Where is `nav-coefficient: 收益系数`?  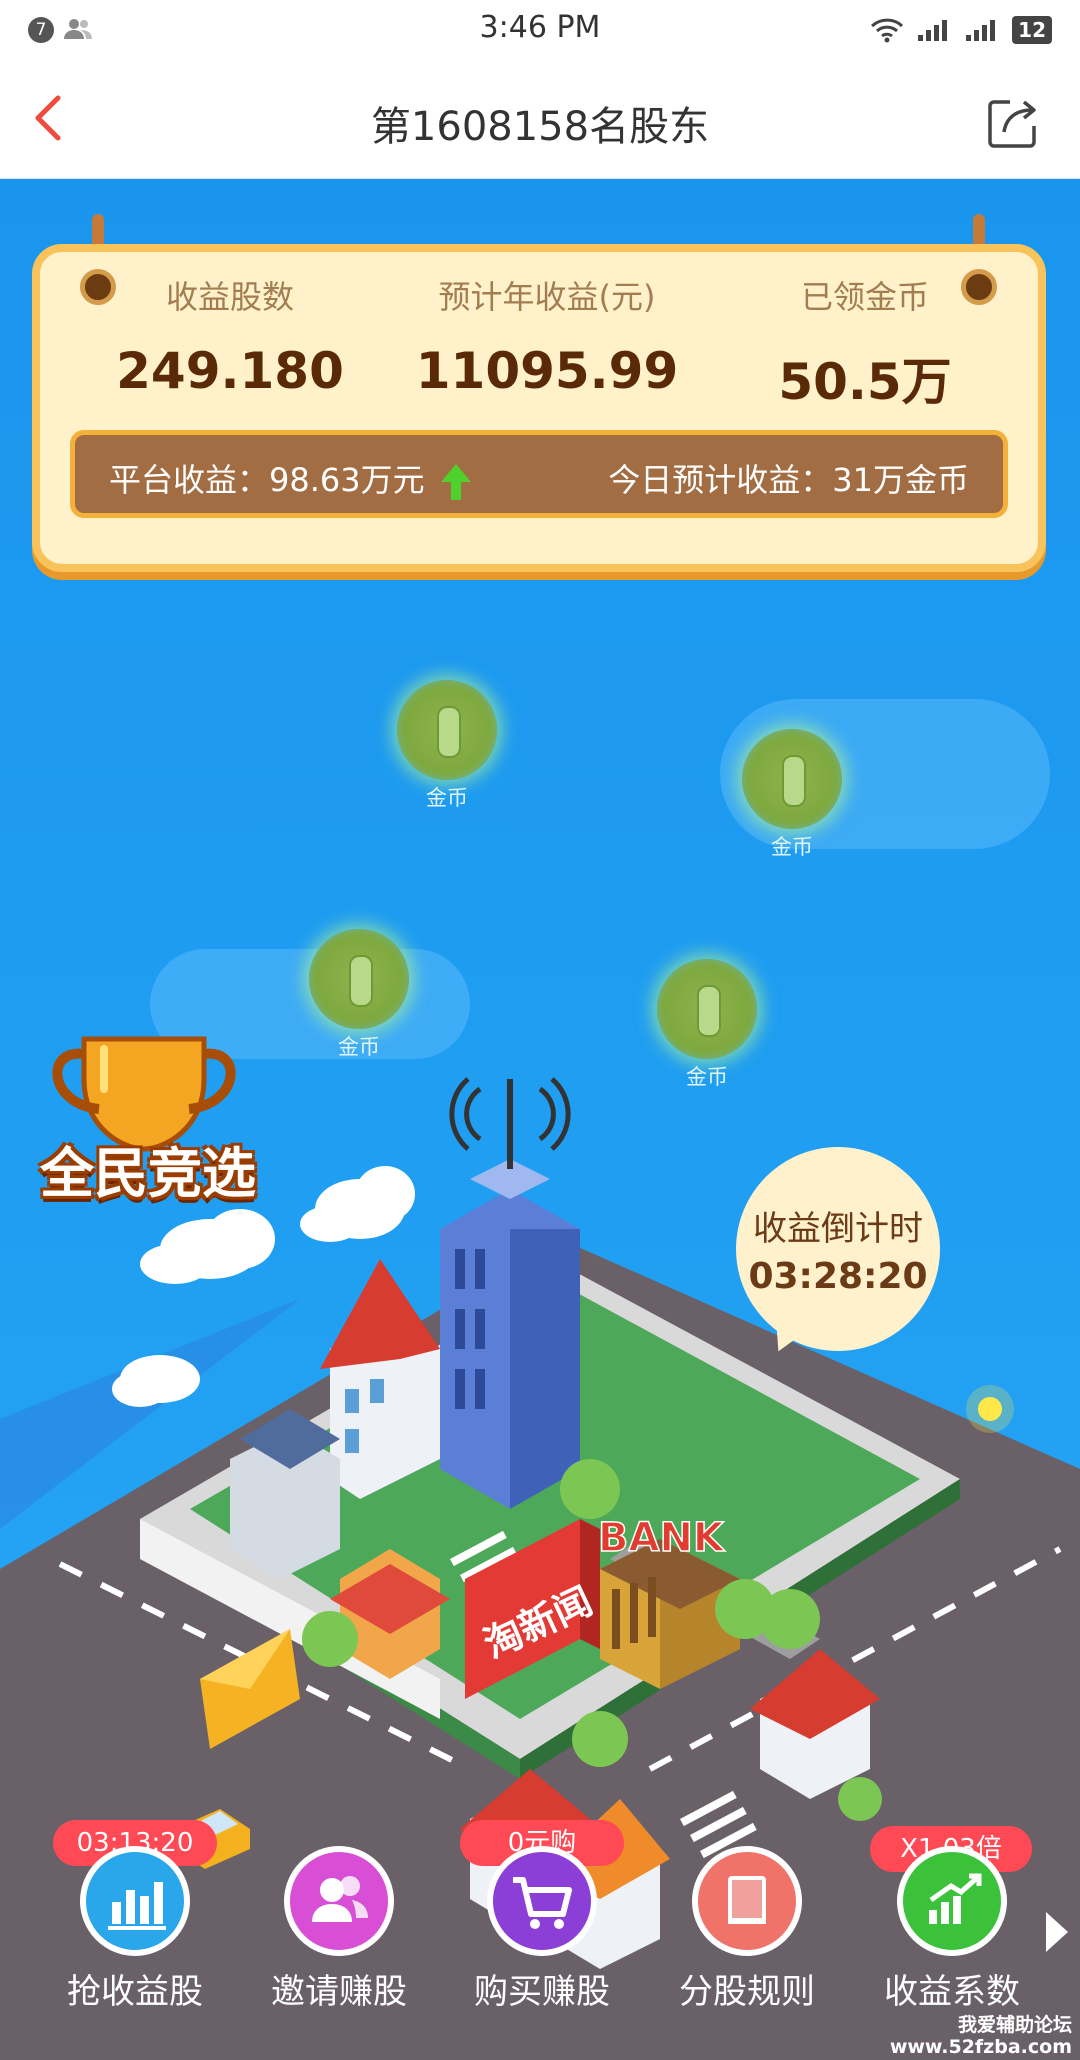
nav-coefficient: 收益系数 is located at coordinates (952, 1929).